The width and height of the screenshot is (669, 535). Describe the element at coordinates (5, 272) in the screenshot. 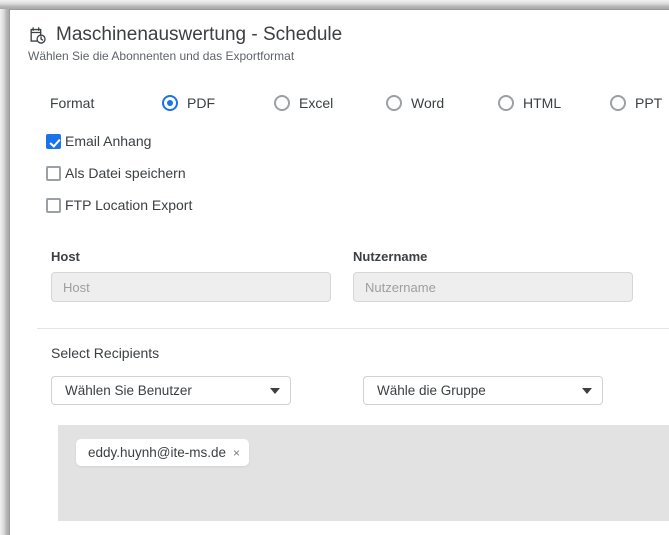

I see `vertical-scrollbar` at that location.